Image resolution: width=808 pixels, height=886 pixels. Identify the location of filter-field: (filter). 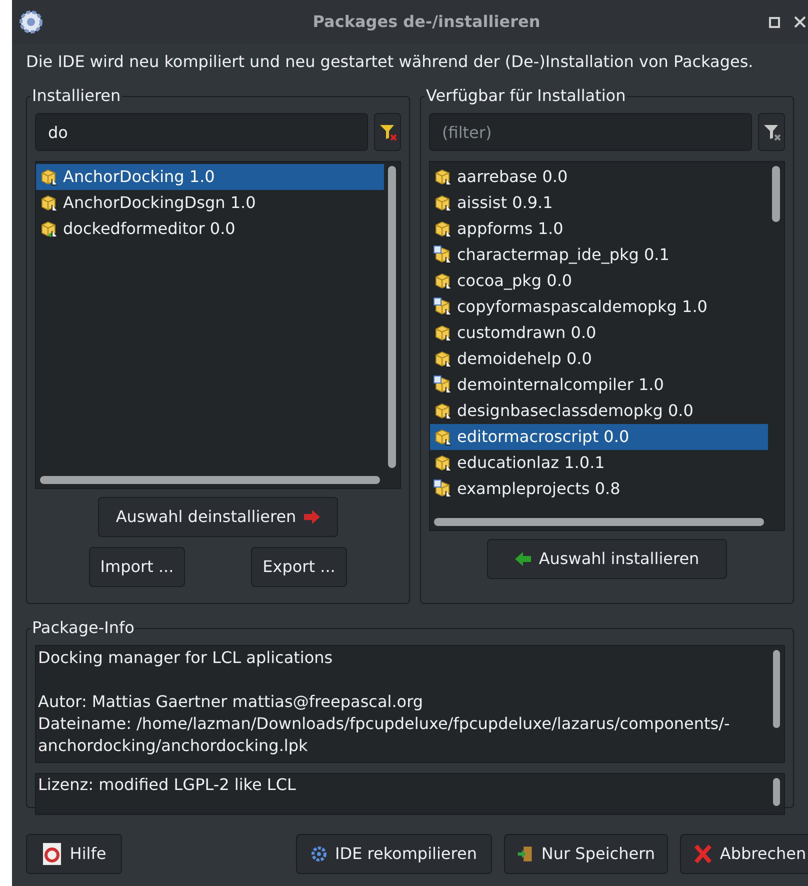
(590, 132).